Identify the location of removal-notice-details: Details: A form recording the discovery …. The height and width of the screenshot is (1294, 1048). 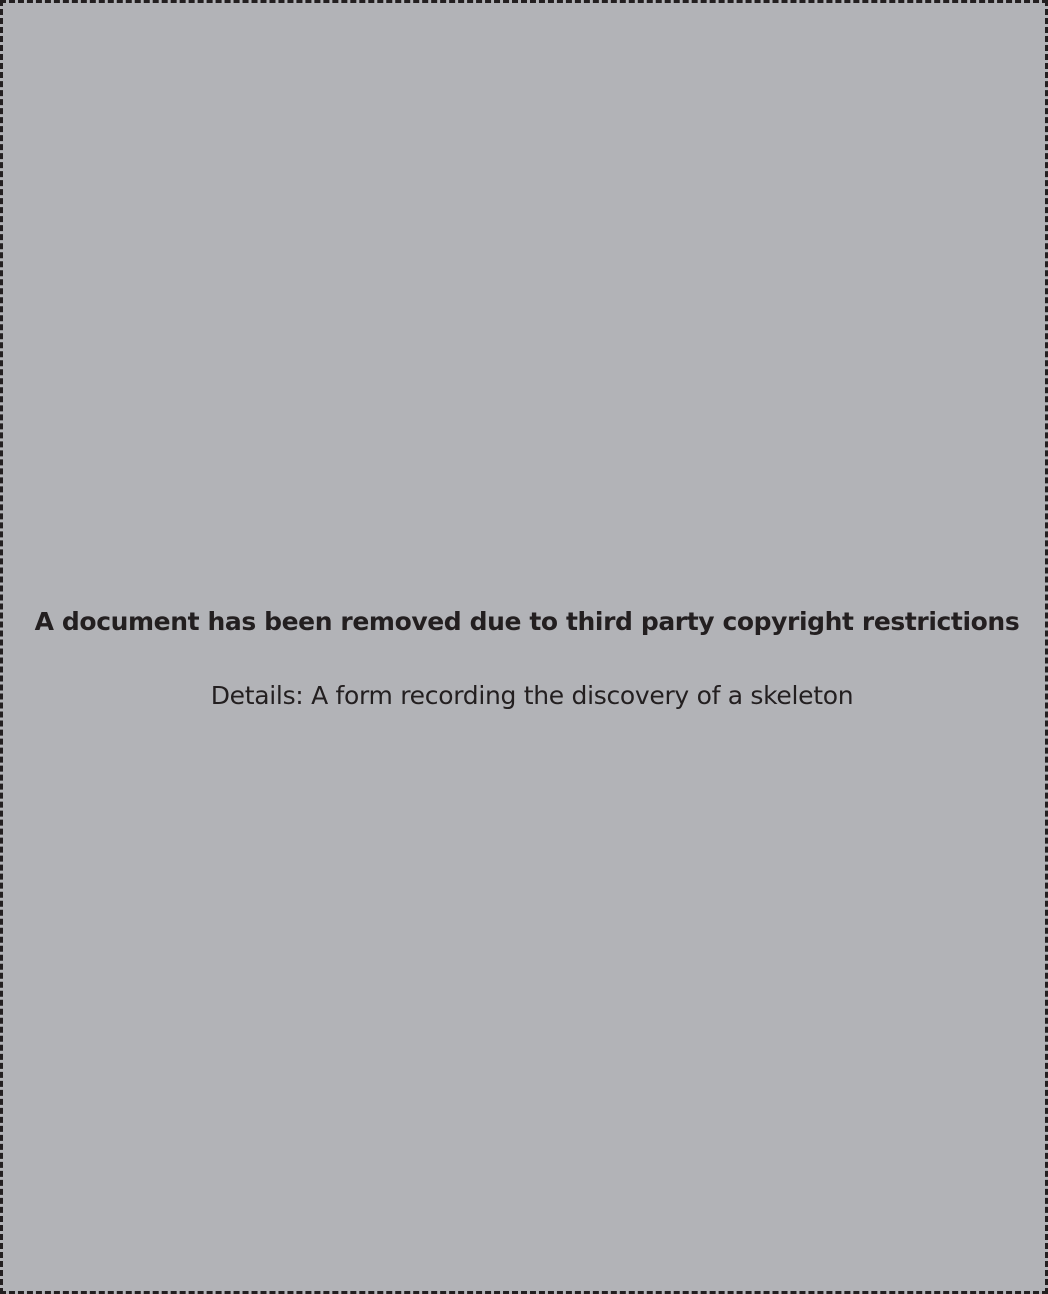
(532, 695).